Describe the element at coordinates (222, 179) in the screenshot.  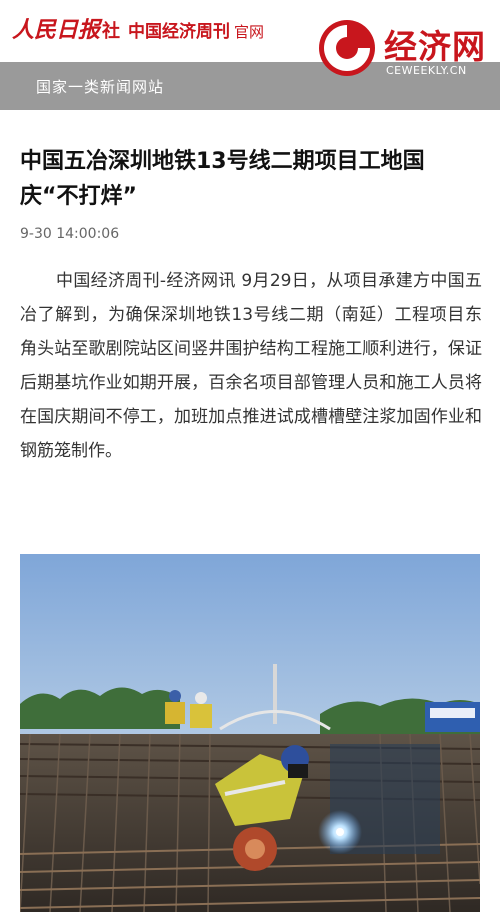
I see `article-title: 中国五冶深圳地铁13号线二期项目工地国庆“不打烊”` at that location.